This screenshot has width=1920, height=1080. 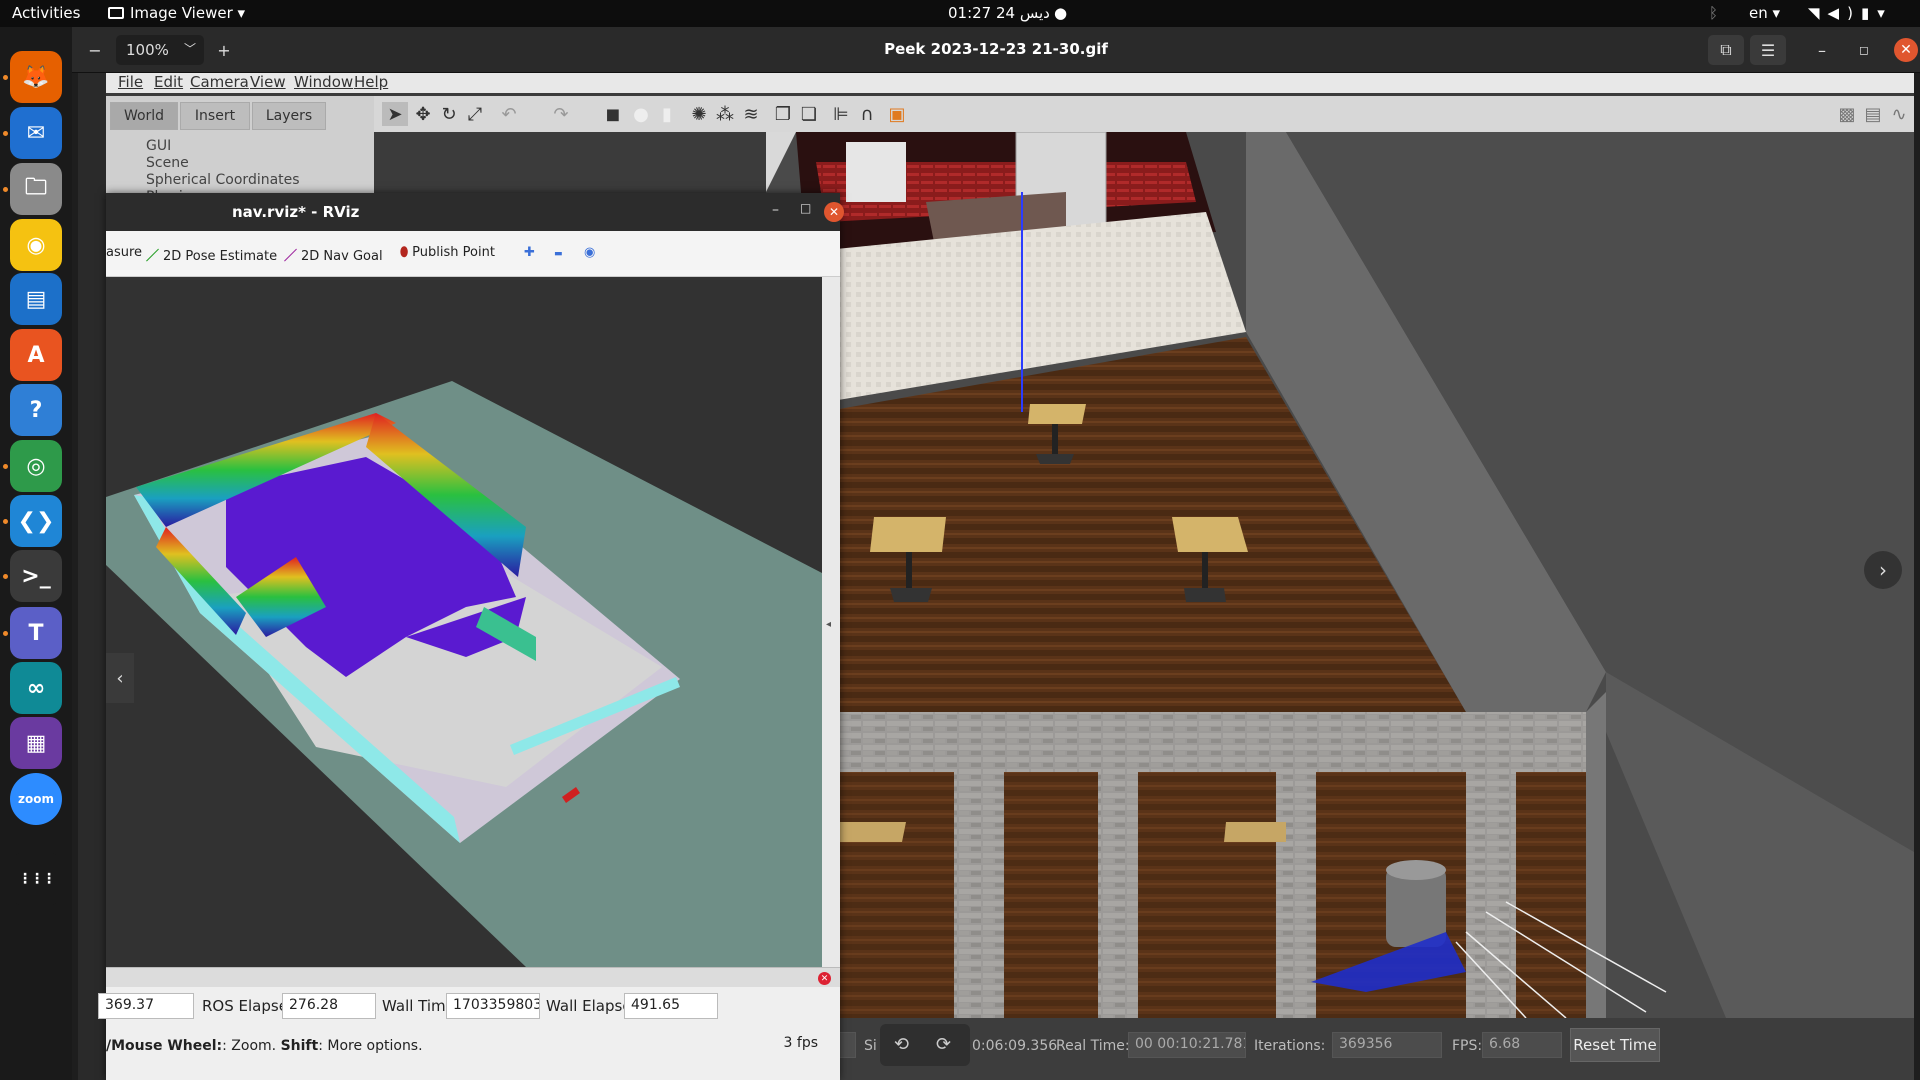 I want to click on remove-icon: ▬, so click(x=558, y=254).